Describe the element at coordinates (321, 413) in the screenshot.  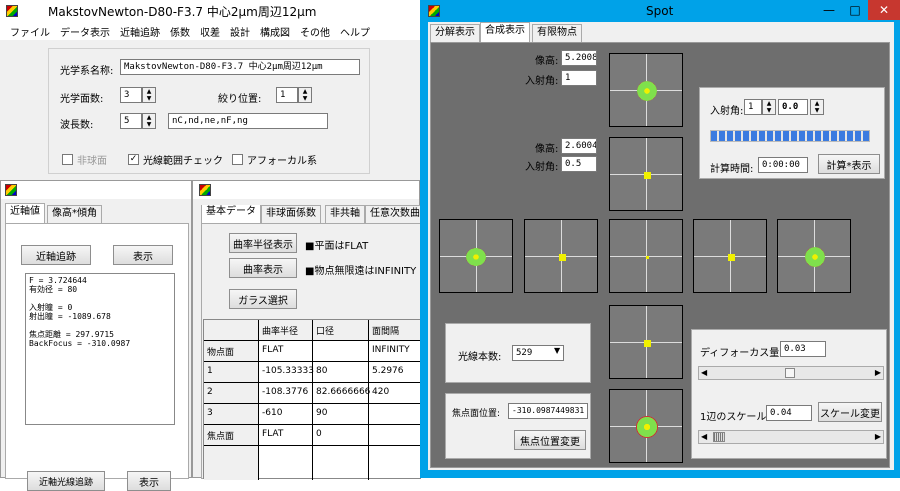
I see `grid-cell: 90` at that location.